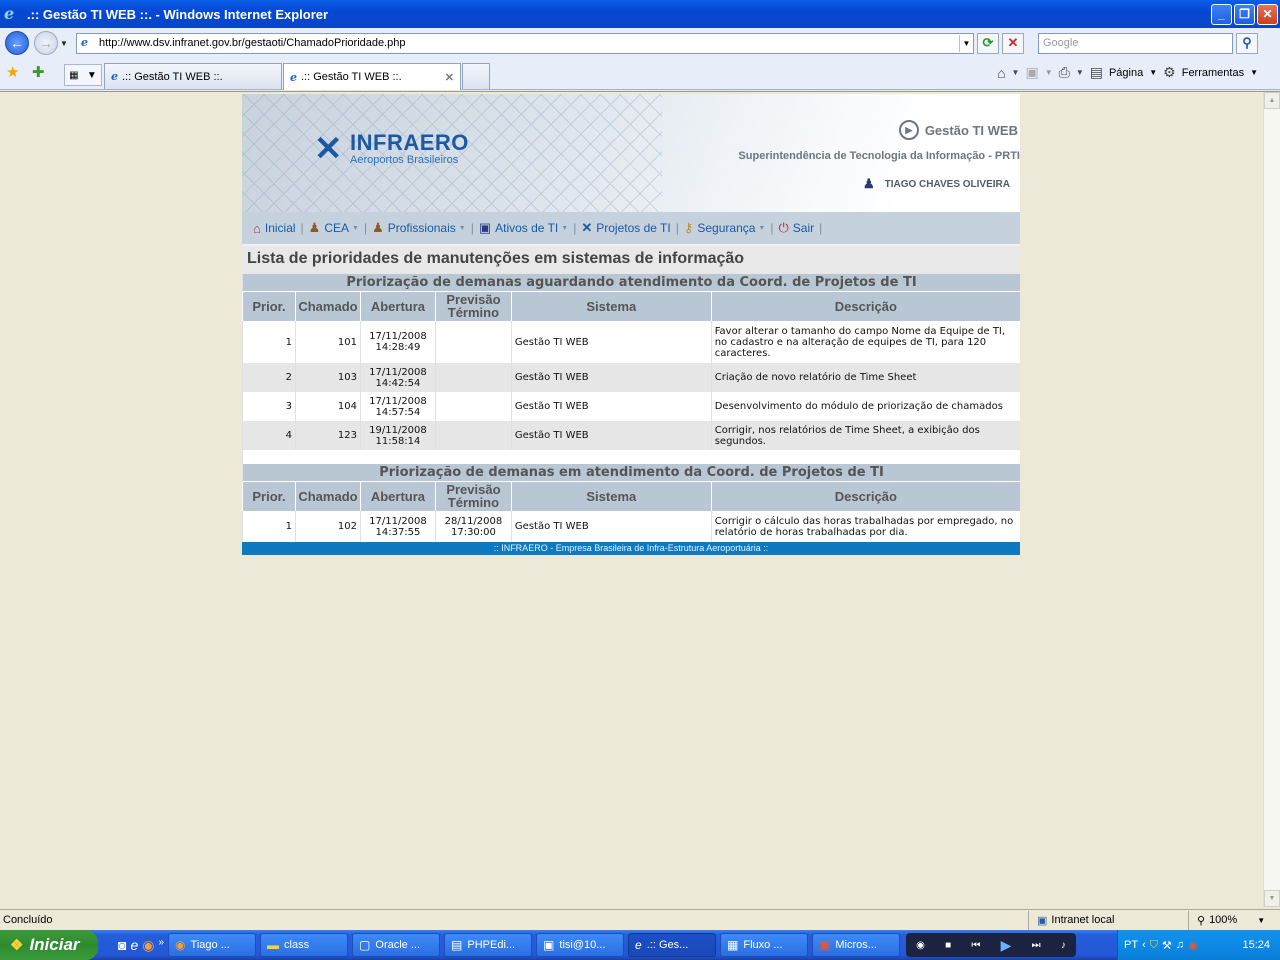 The height and width of the screenshot is (960, 1280). What do you see at coordinates (38, 72) in the screenshot?
I see `add-favorites-icon: ✚` at bounding box center [38, 72].